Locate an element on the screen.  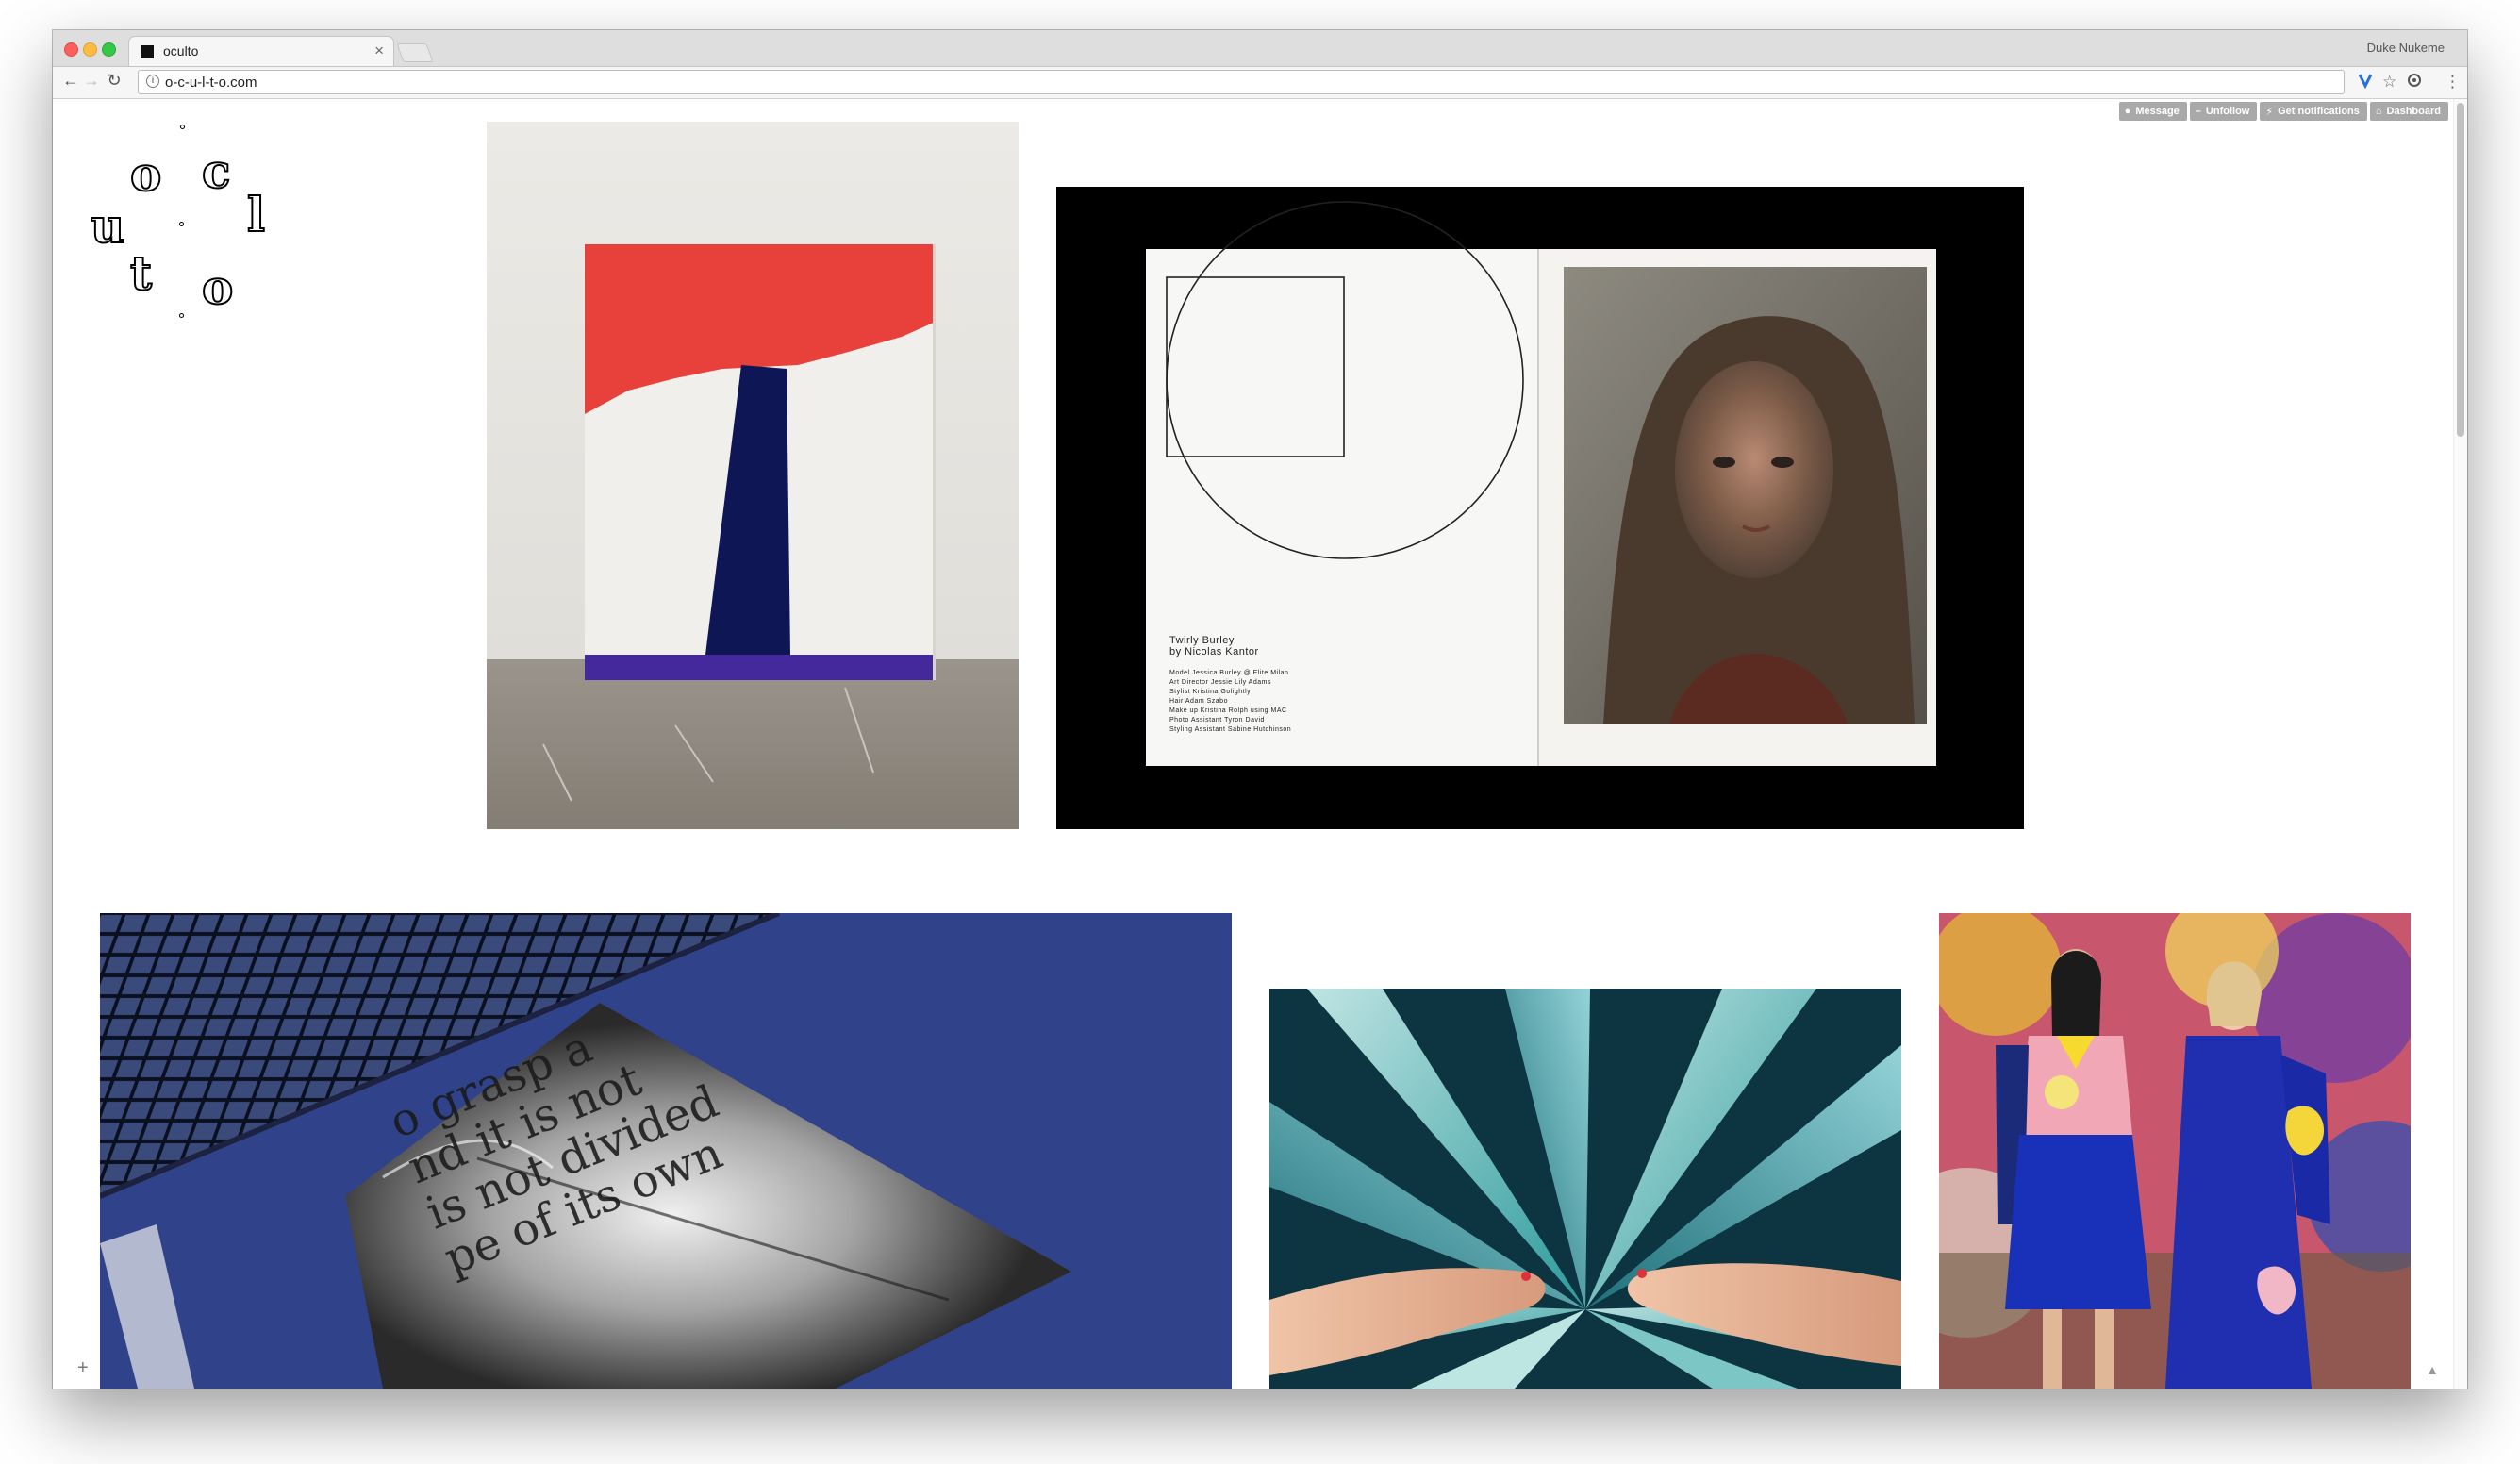
message-icon: ● is located at coordinates (2127, 112).